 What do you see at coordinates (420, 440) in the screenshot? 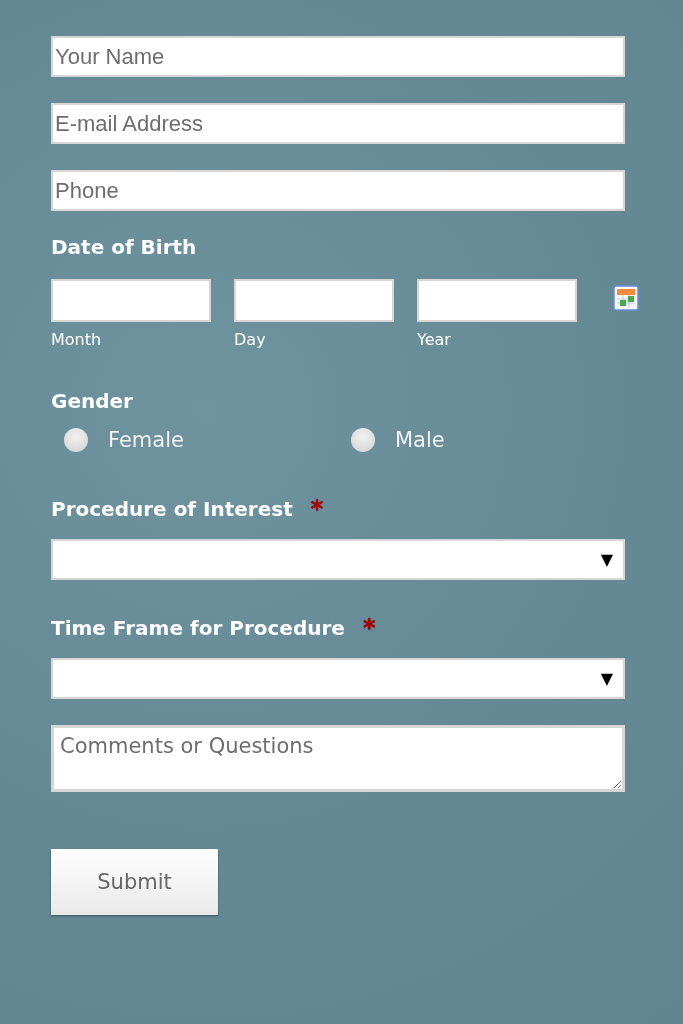
I see `radio-label: Male` at bounding box center [420, 440].